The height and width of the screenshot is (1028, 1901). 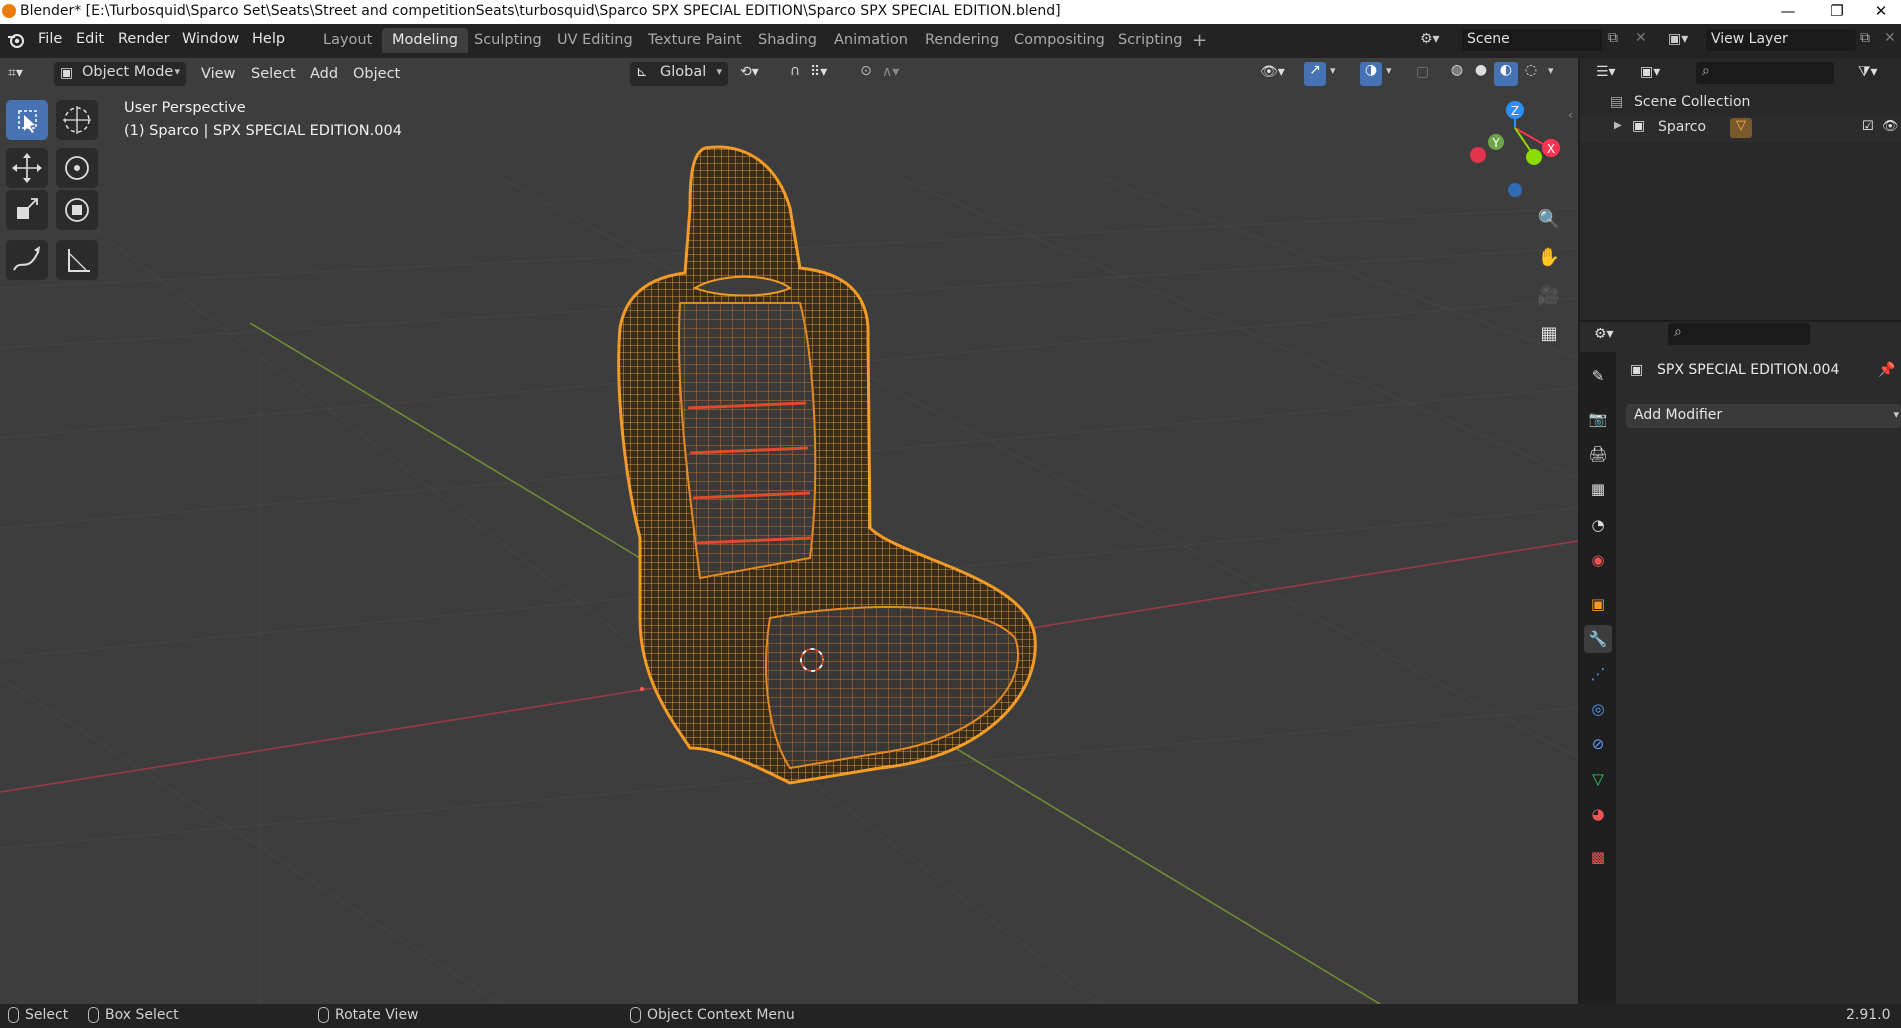 I want to click on outliner-search-input: ⌕, so click(x=1765, y=73).